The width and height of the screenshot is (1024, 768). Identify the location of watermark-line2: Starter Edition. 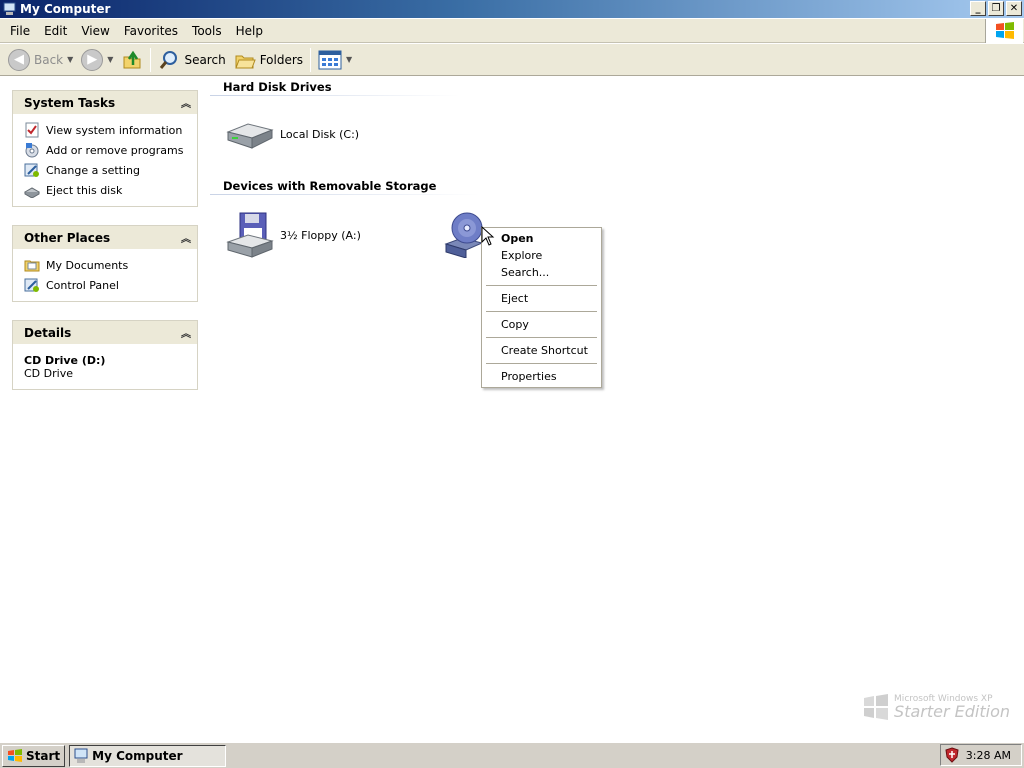
(952, 711).